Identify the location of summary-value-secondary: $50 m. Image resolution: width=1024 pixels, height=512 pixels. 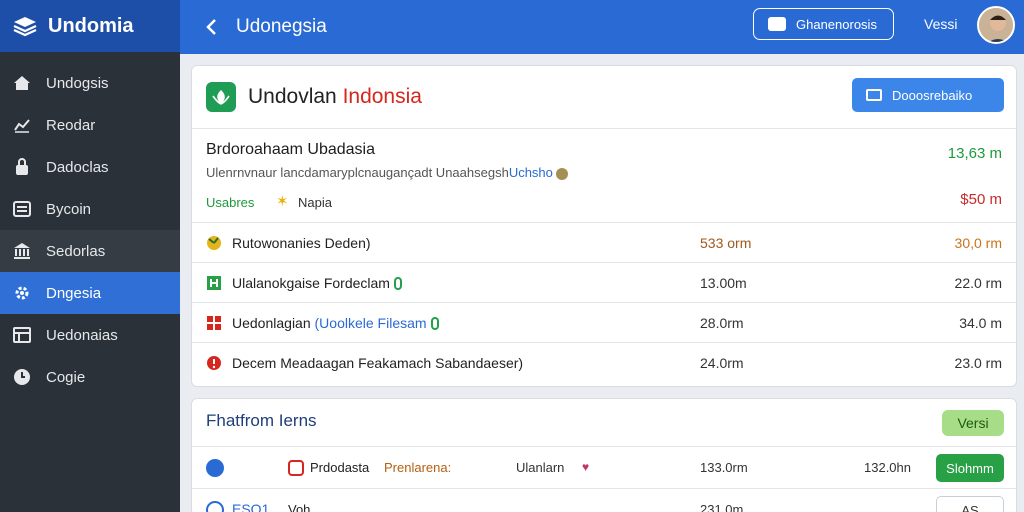
(981, 199).